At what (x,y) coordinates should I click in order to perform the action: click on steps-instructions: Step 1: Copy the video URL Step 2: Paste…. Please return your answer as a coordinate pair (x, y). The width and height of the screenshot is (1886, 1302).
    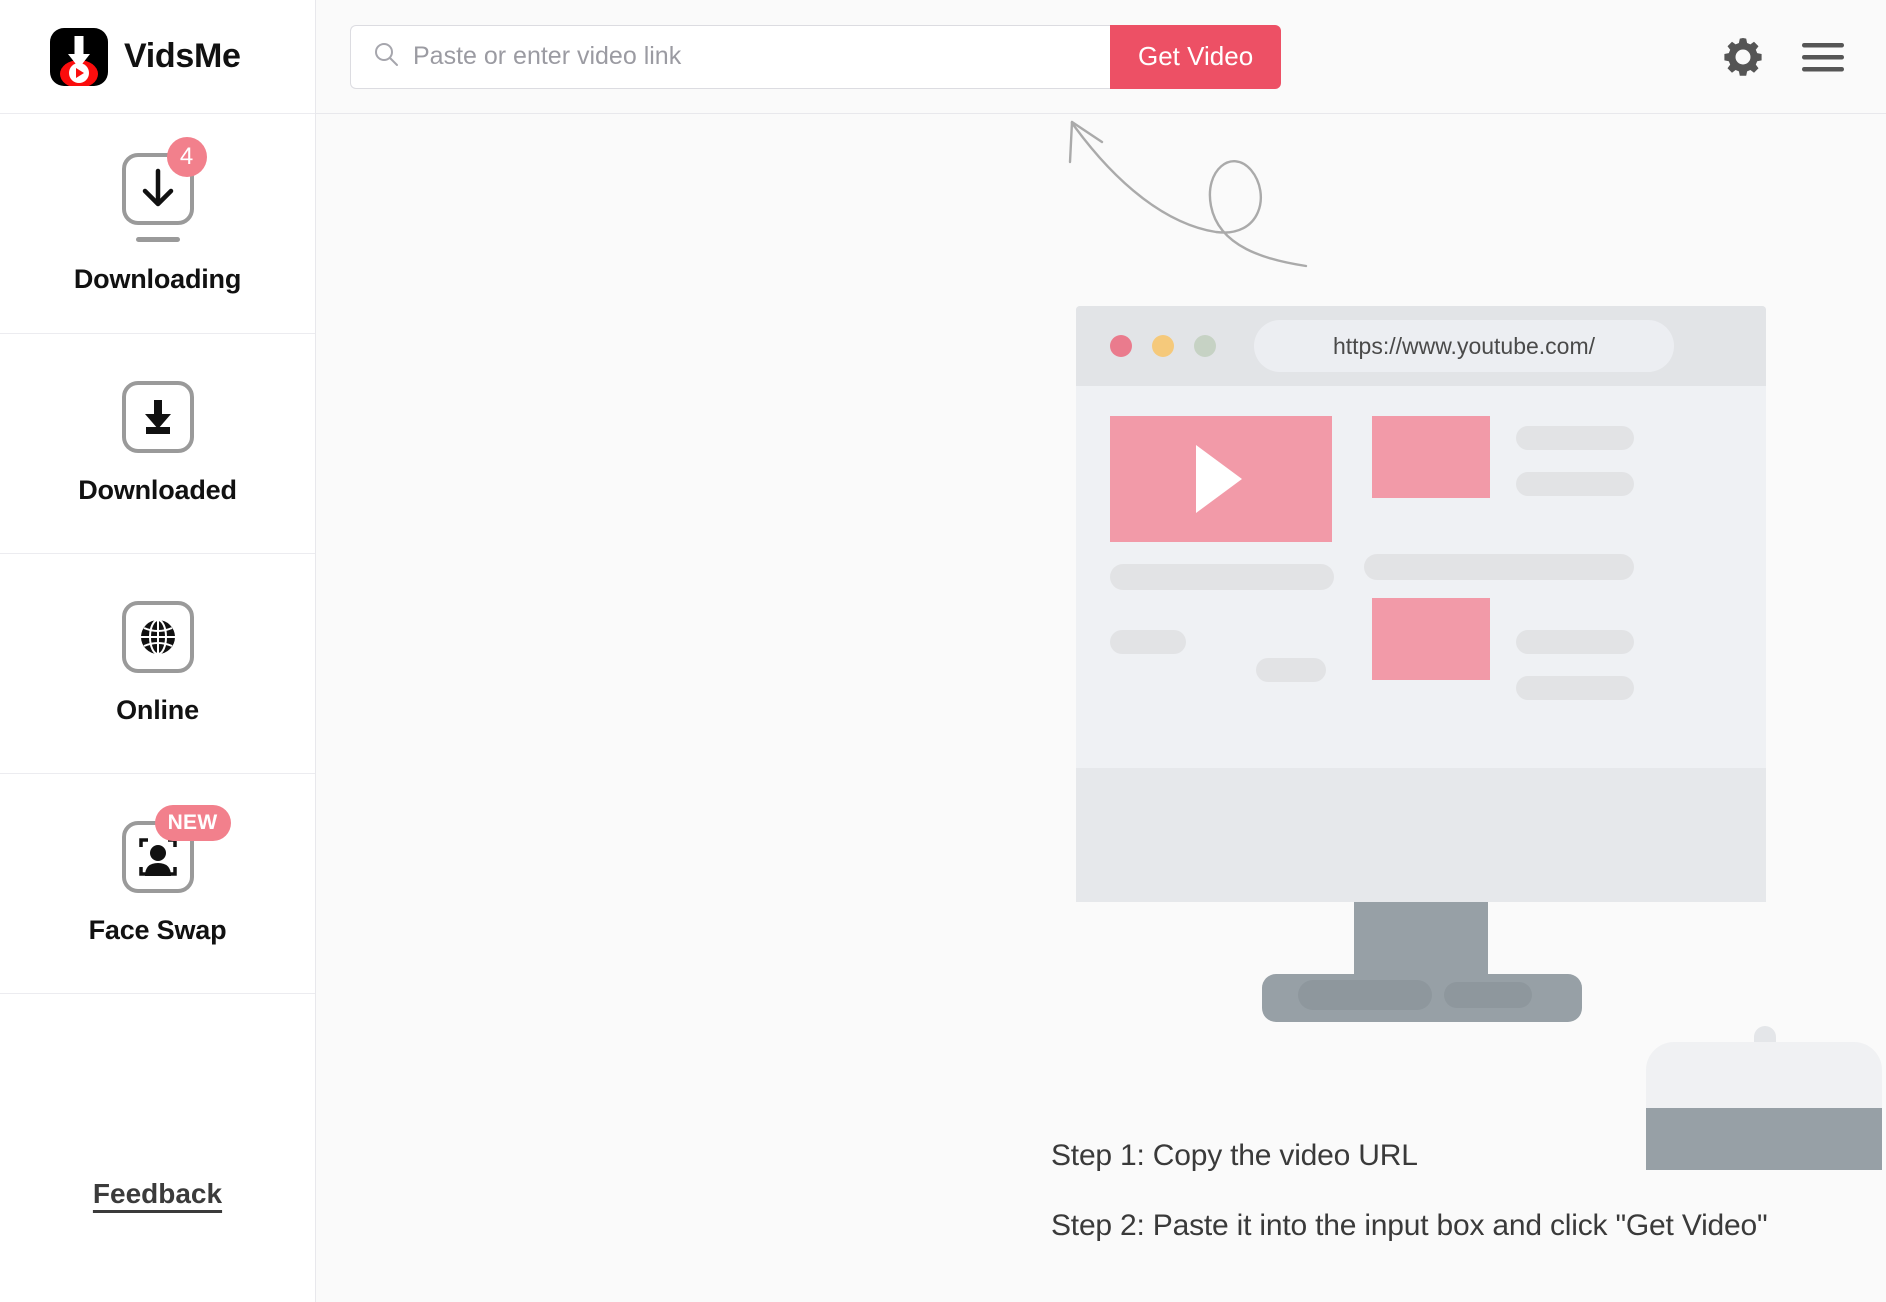
    Looking at the image, I should click on (1409, 1209).